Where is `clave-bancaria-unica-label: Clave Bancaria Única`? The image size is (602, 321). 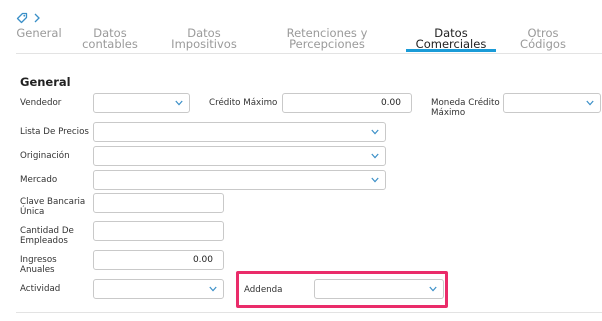 clave-bancaria-unica-label: Clave Bancaria Única is located at coordinates (53, 207).